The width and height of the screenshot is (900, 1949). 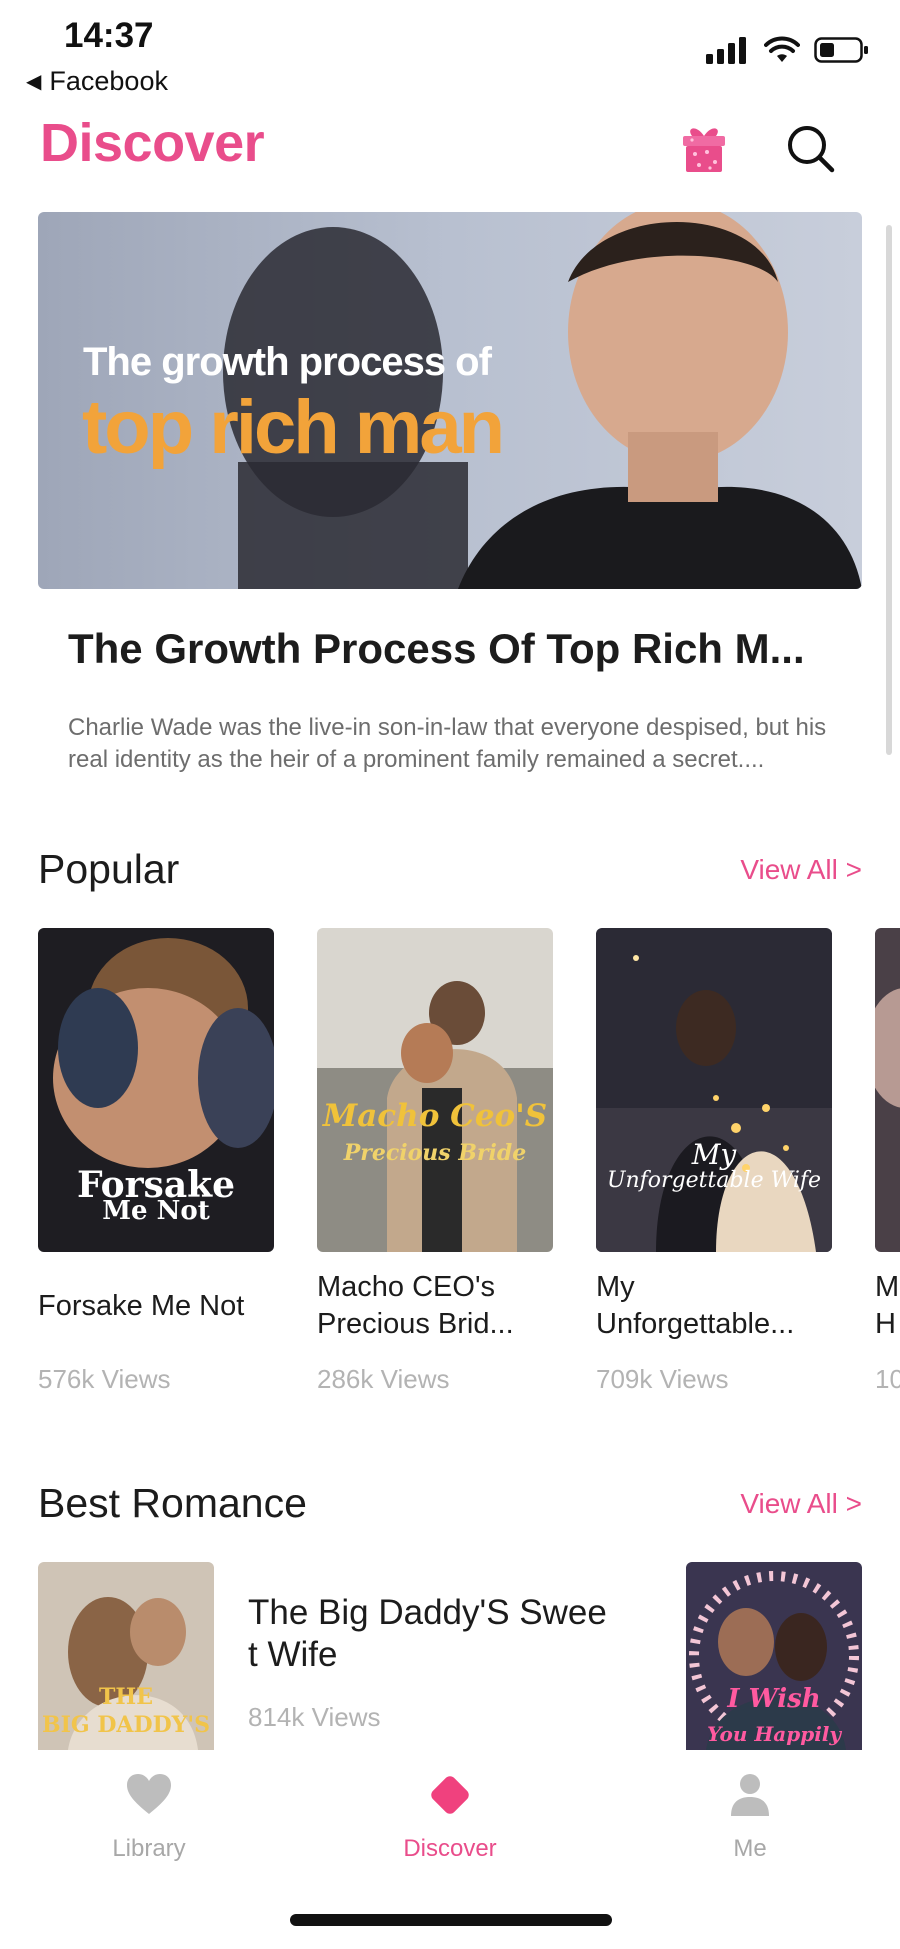 I want to click on back-app-label: Facebook, so click(x=108, y=81).